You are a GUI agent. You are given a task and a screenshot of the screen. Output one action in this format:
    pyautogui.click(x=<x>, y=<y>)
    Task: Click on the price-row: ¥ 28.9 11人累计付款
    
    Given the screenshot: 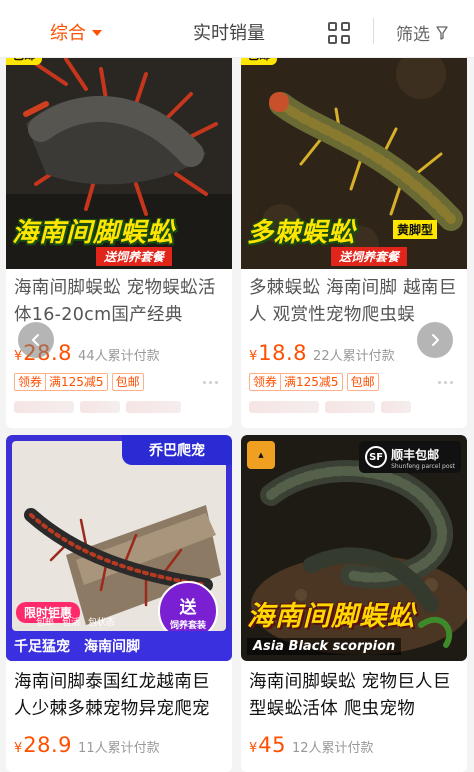 What is the action you would take?
    pyautogui.click(x=119, y=742)
    